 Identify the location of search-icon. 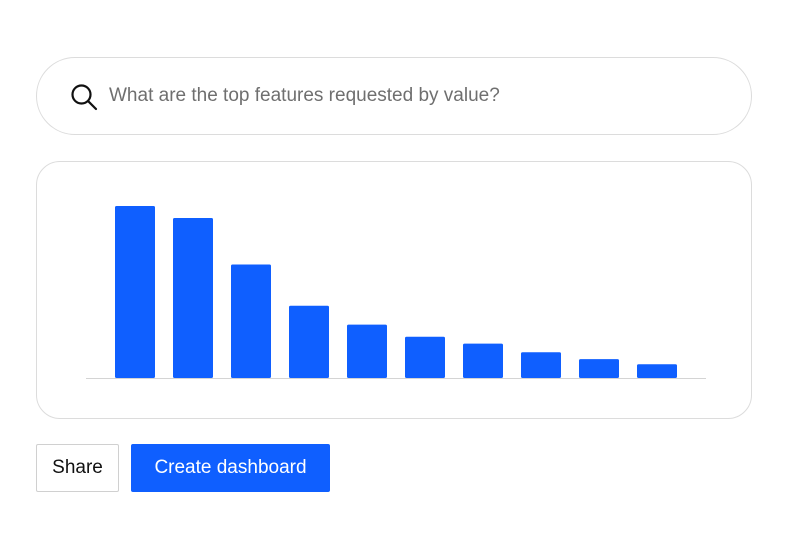
(84, 97).